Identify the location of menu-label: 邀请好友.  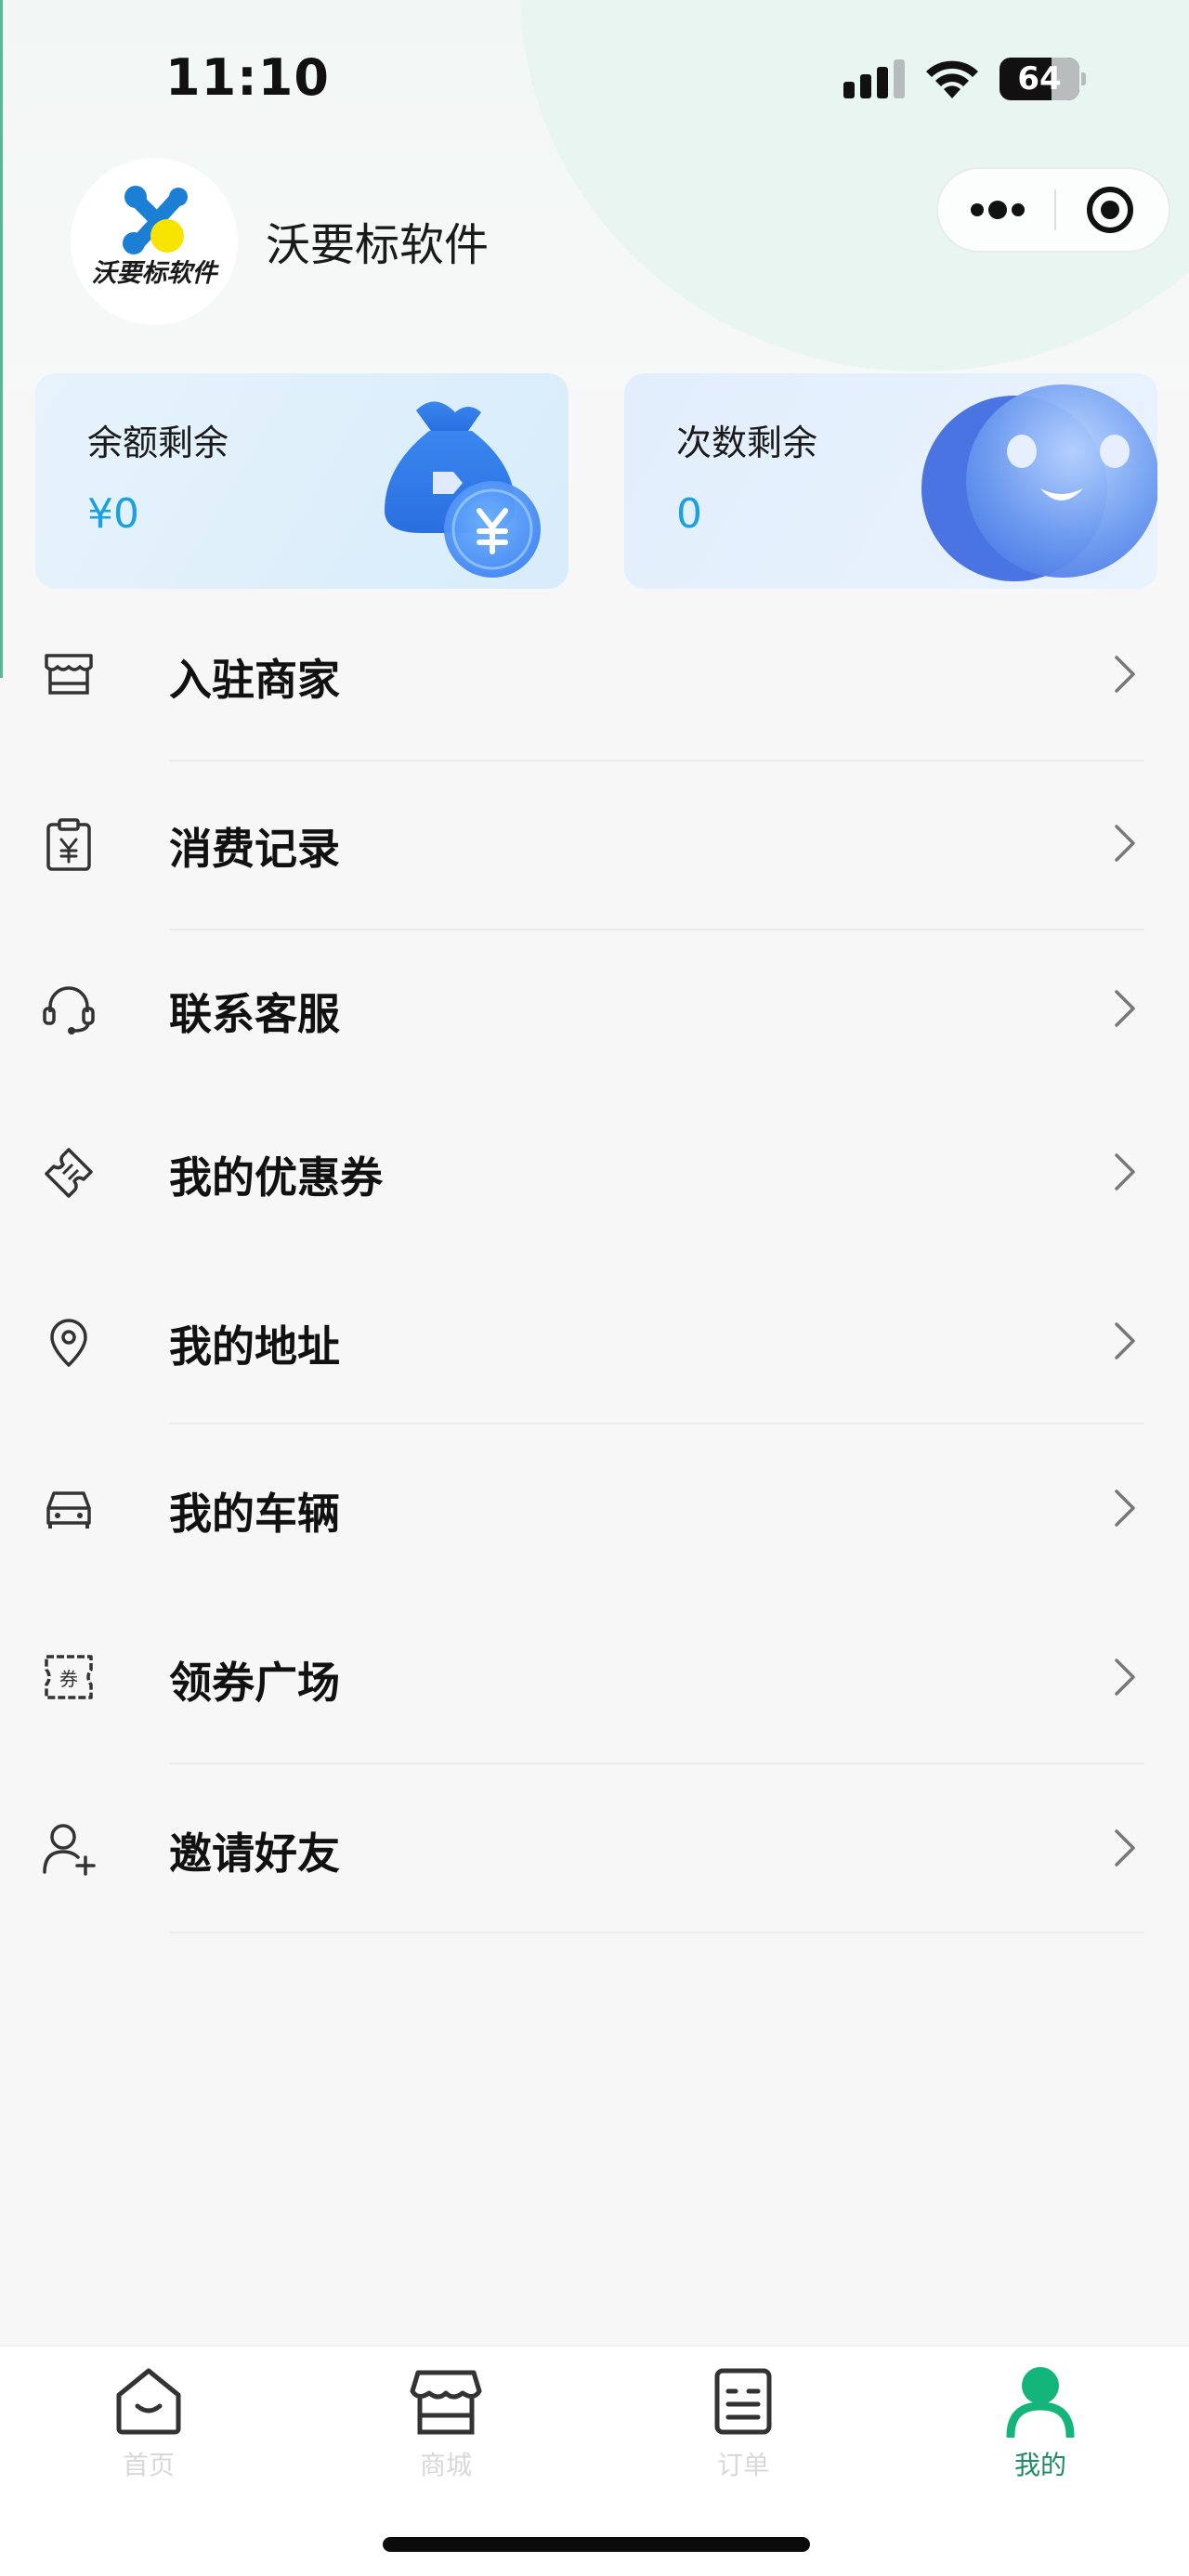
(255, 1854).